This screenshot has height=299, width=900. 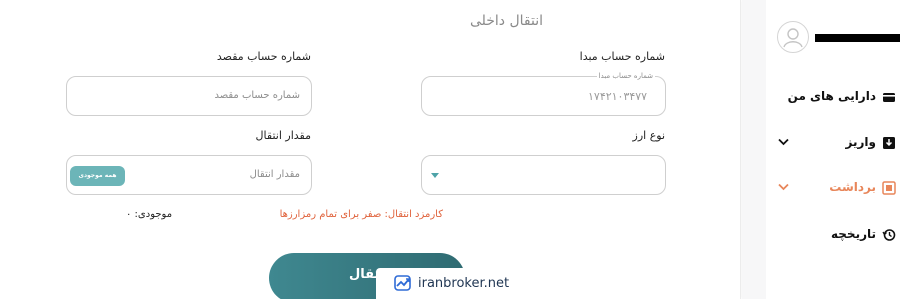 I want to click on withdraw-icon, so click(x=889, y=187).